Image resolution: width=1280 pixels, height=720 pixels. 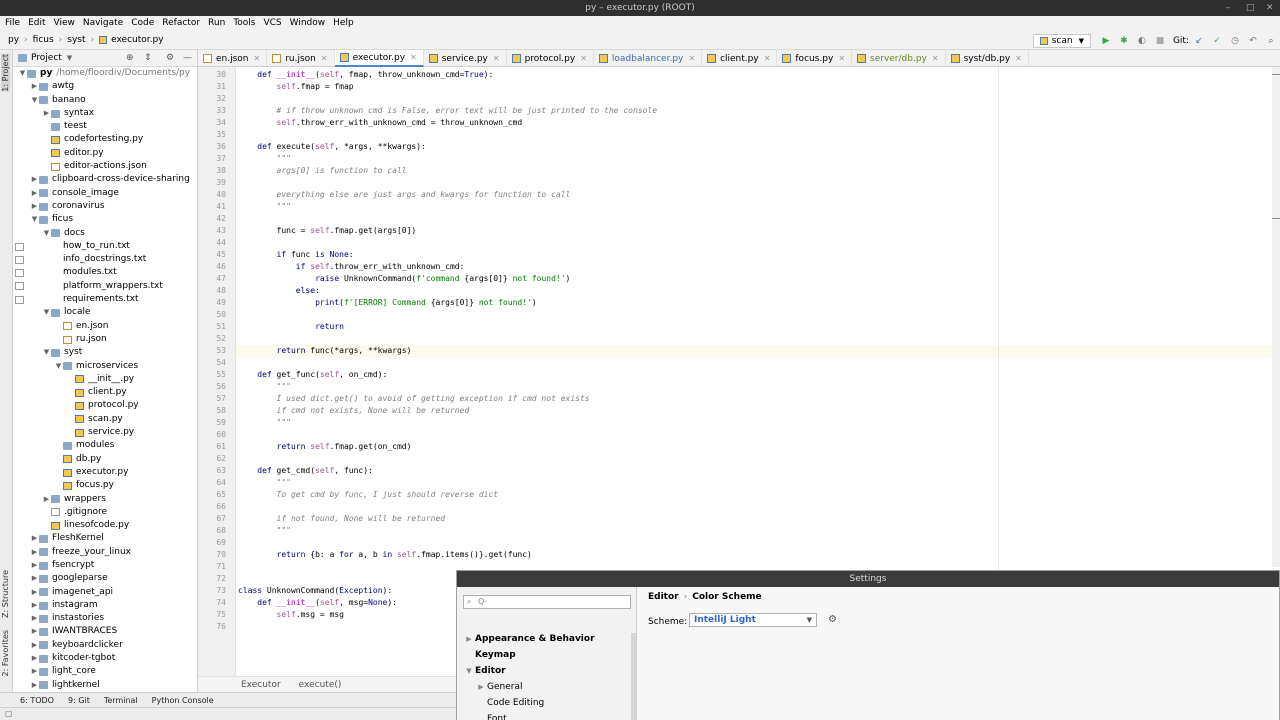 I want to click on tree-folder: ▶ syntax, so click(x=105, y=113).